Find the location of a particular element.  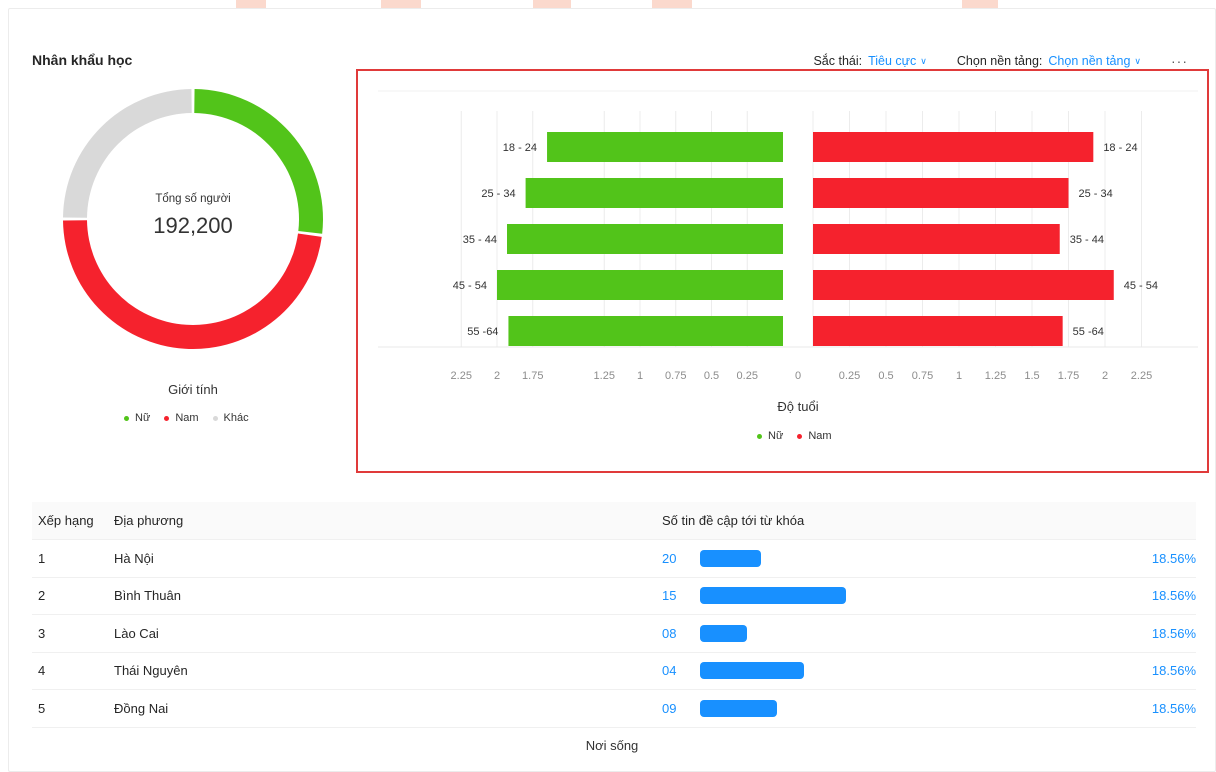

category-label-left: 45 - 54 is located at coordinates (470, 286).